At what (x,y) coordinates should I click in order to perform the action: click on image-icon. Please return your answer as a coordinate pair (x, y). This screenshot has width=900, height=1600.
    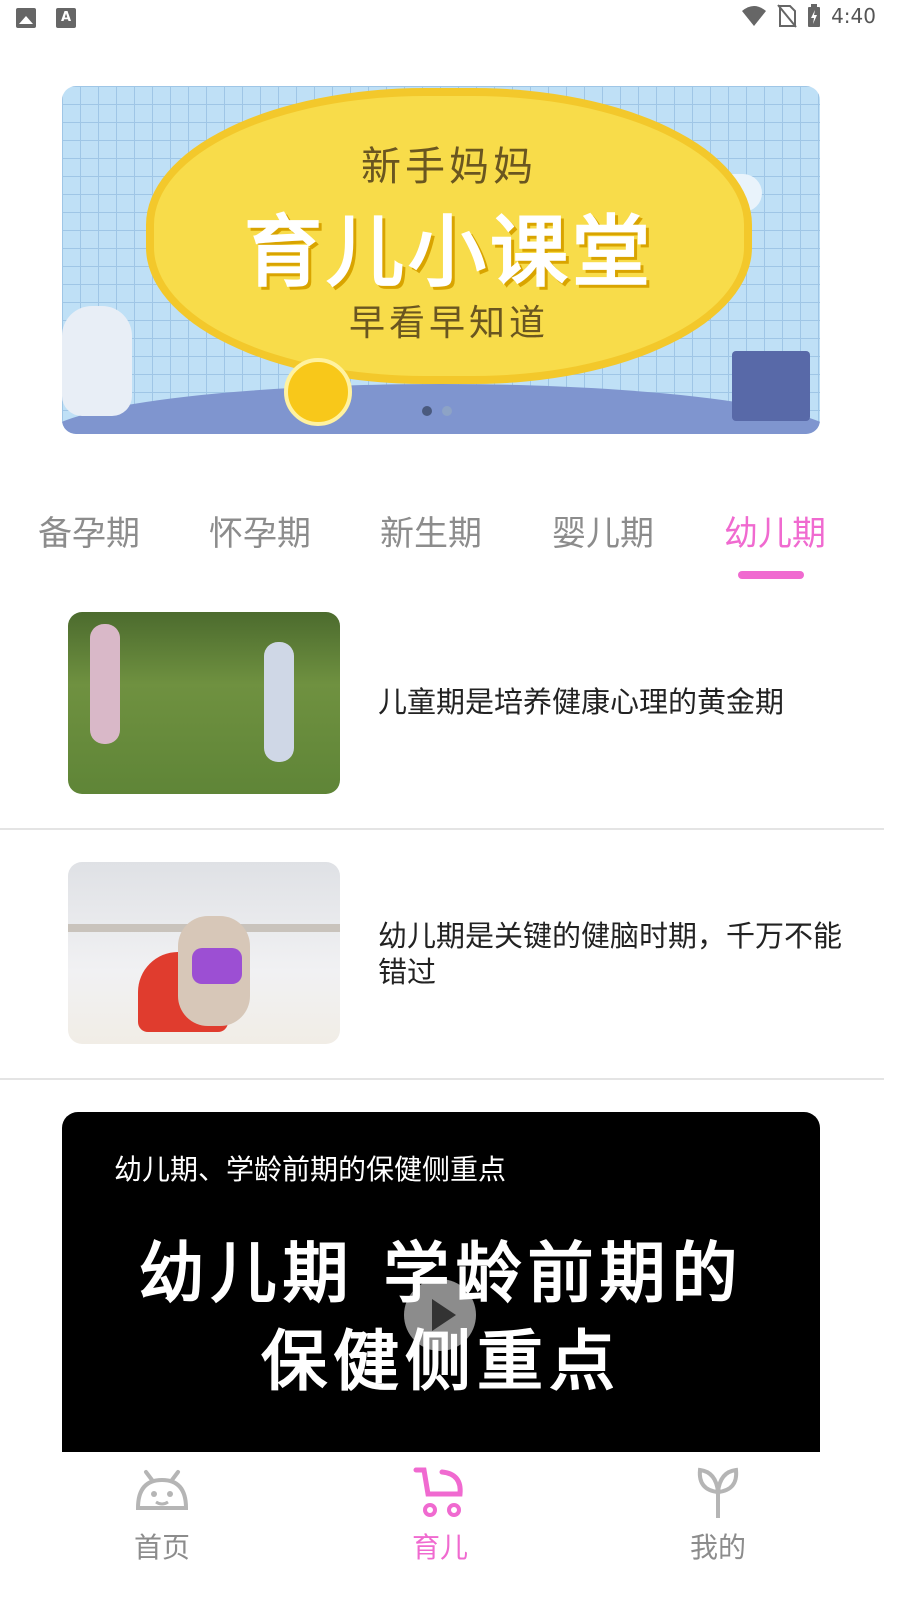
    Looking at the image, I should click on (26, 18).